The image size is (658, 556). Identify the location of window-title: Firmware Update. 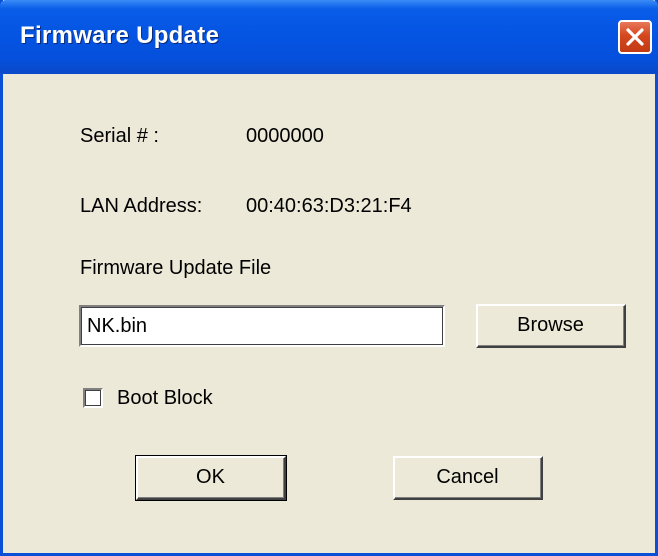
(120, 35).